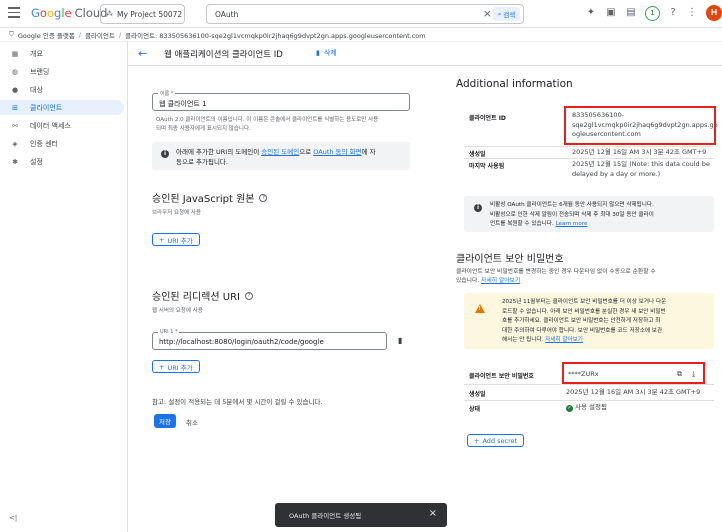  Describe the element at coordinates (569, 408) in the screenshot. I see `check-circle-icon: ✓` at that location.